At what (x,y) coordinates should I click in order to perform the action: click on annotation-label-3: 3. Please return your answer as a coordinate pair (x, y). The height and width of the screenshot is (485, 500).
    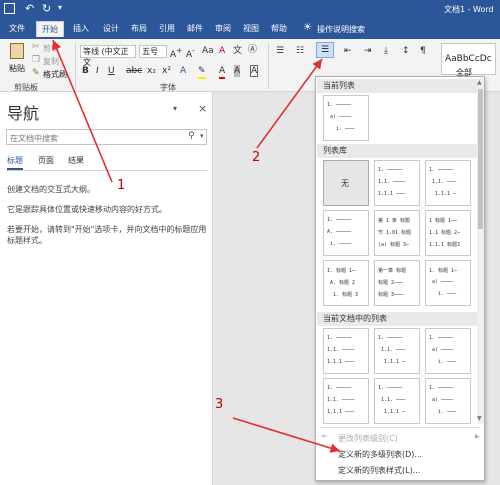
    Looking at the image, I should click on (219, 404).